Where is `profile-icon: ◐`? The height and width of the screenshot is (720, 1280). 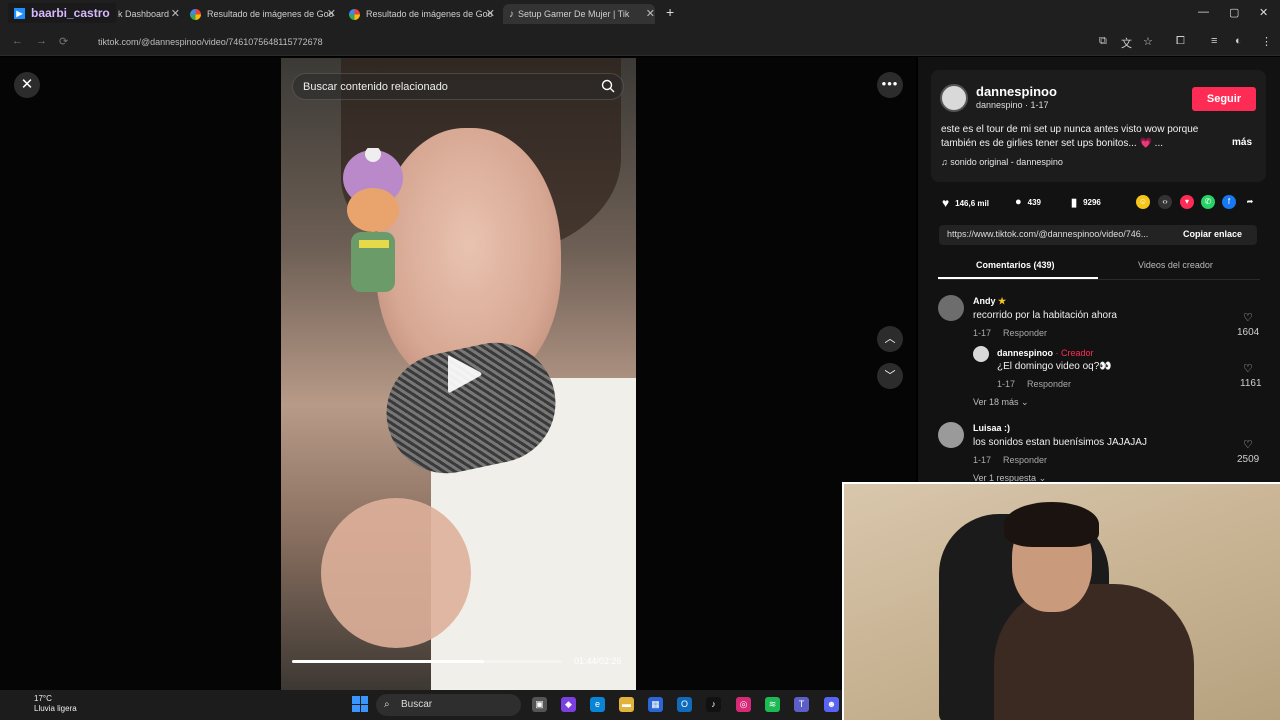
profile-icon: ◐ is located at coordinates (1238, 41).